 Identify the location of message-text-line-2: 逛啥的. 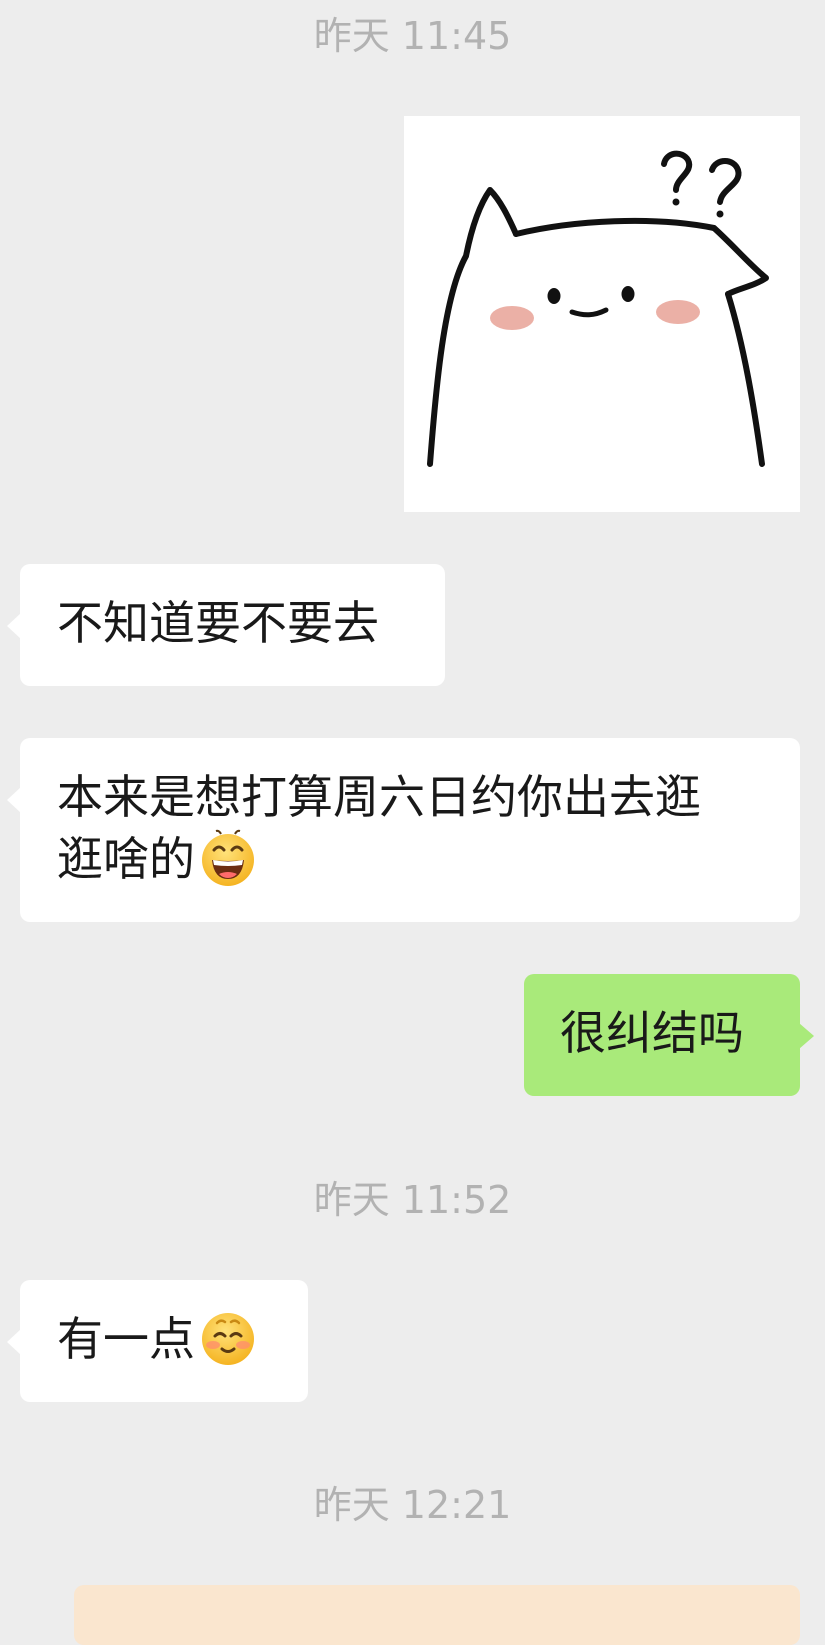
(410, 859).